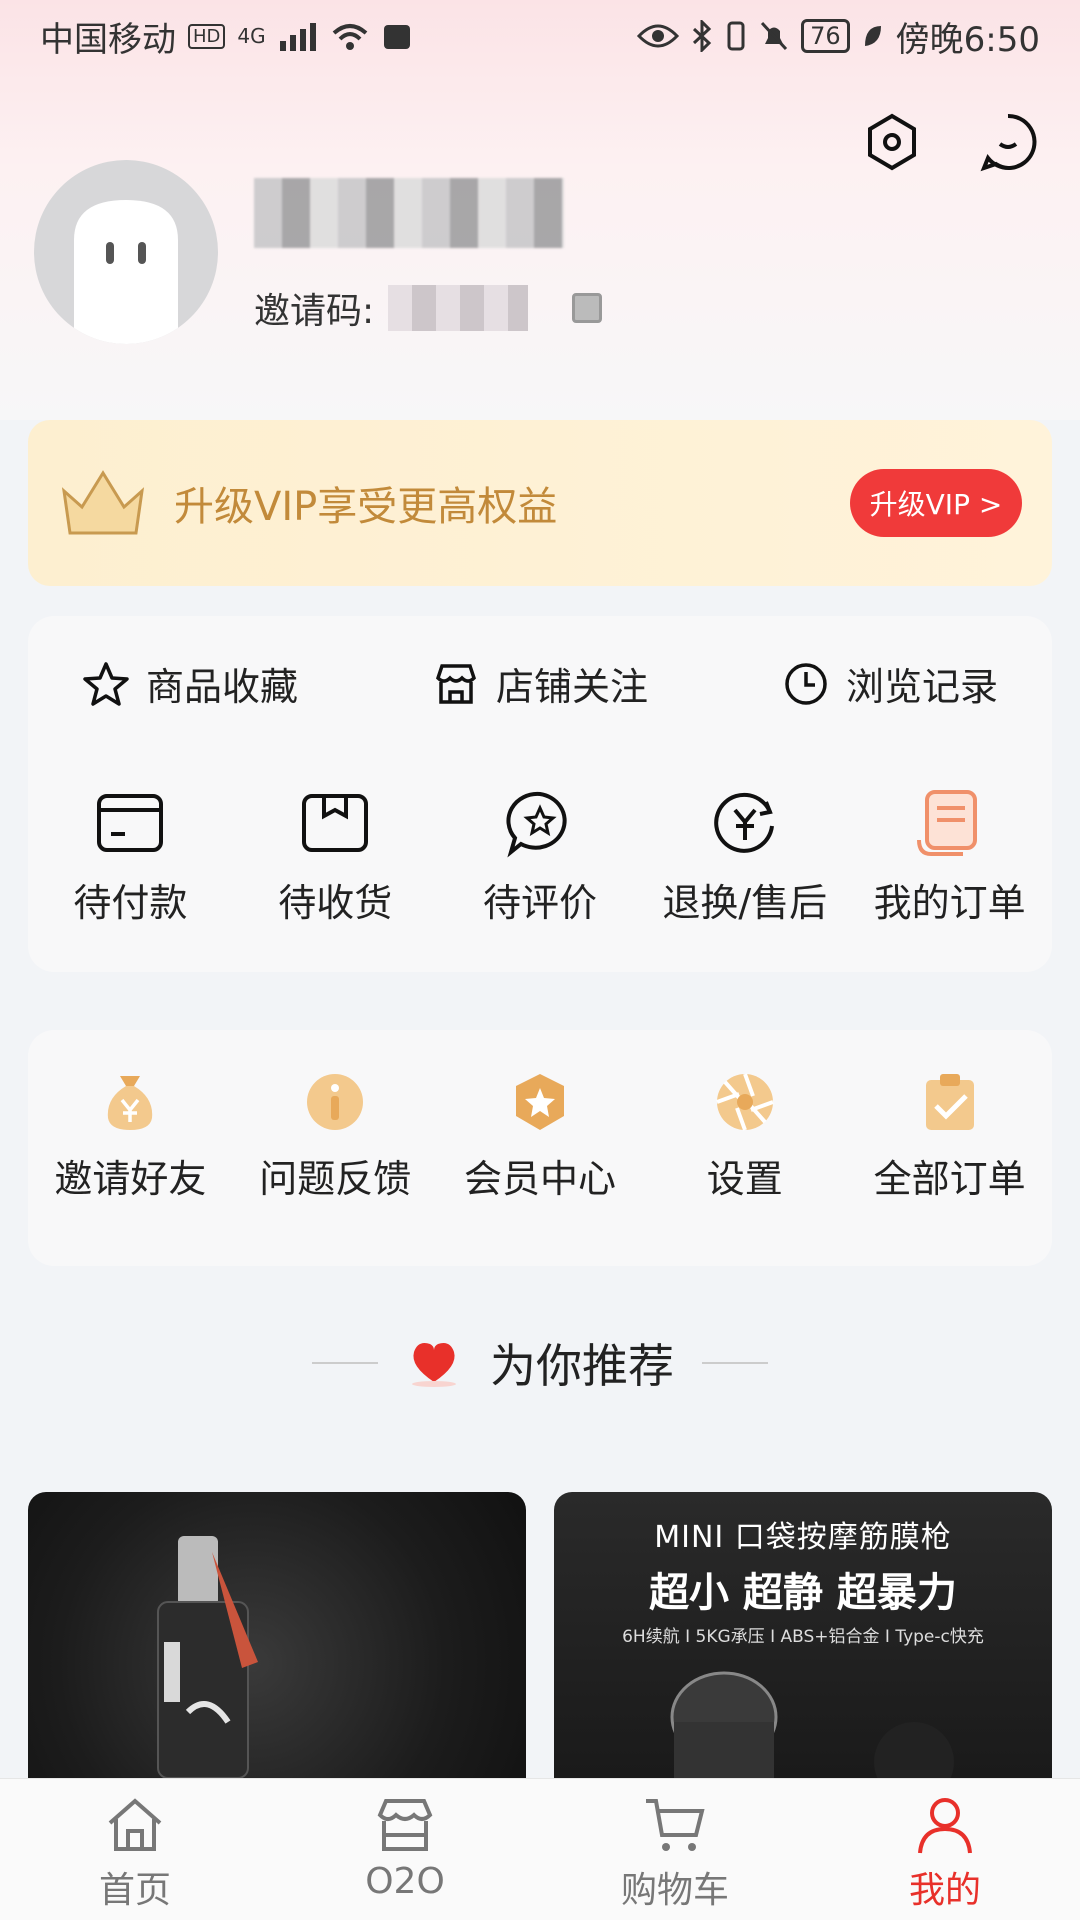 Image resolution: width=1080 pixels, height=1920 pixels. Describe the element at coordinates (251, 36) in the screenshot. I see `network-type: 4G` at that location.